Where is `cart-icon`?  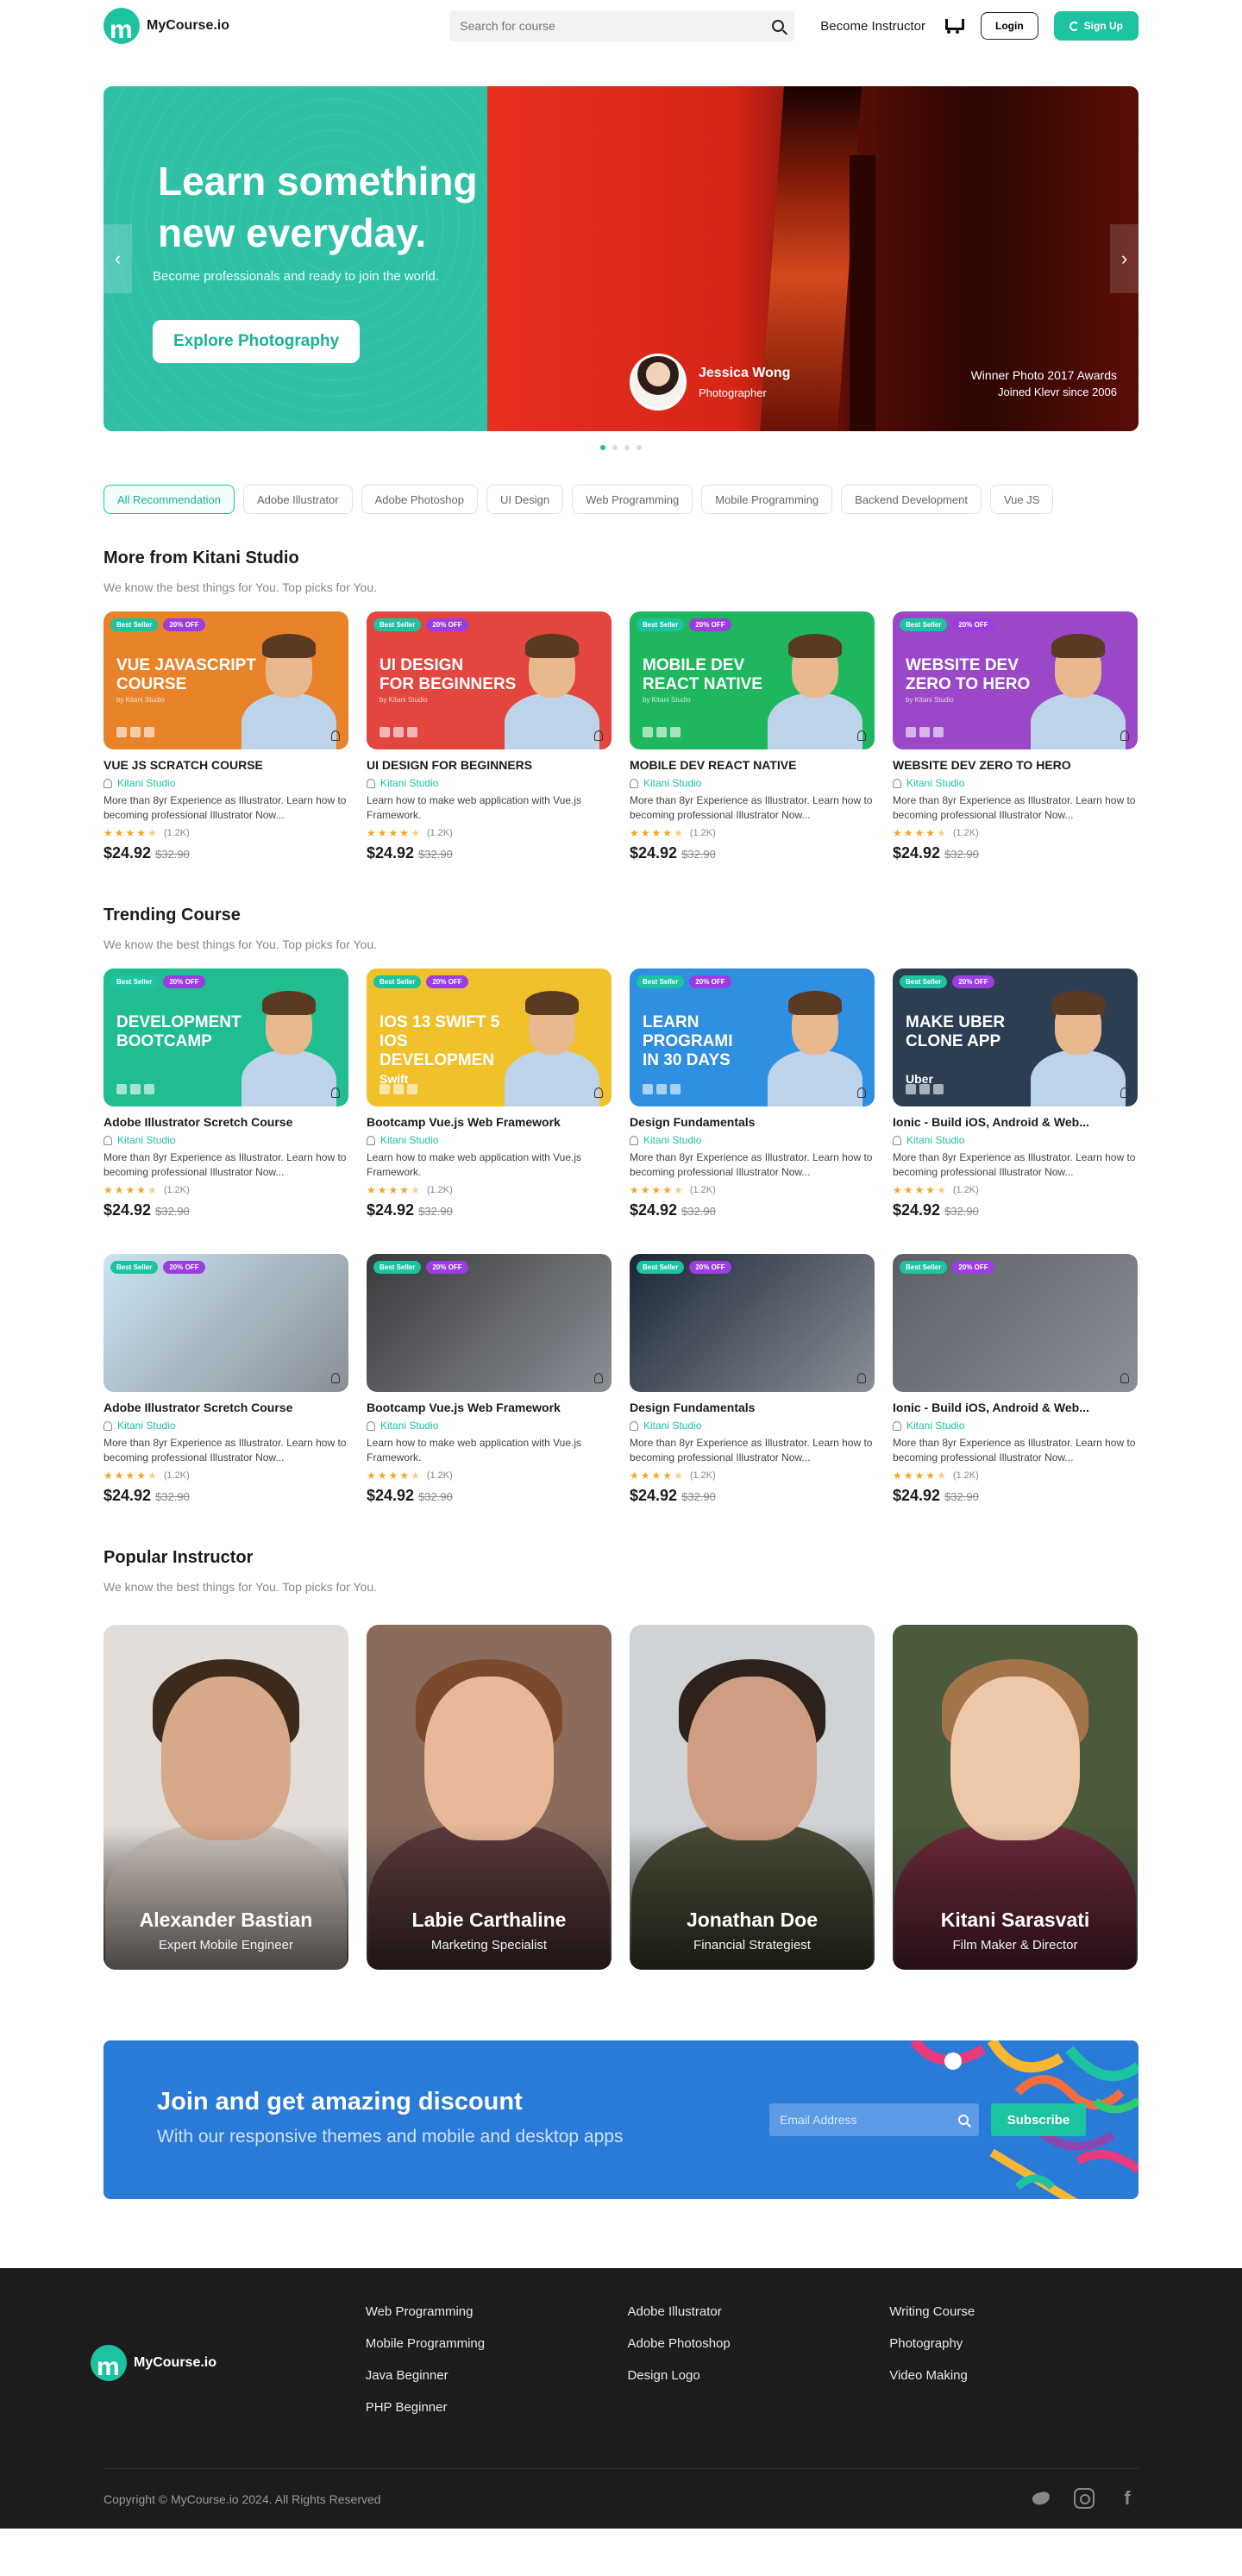
cart-icon is located at coordinates (954, 25).